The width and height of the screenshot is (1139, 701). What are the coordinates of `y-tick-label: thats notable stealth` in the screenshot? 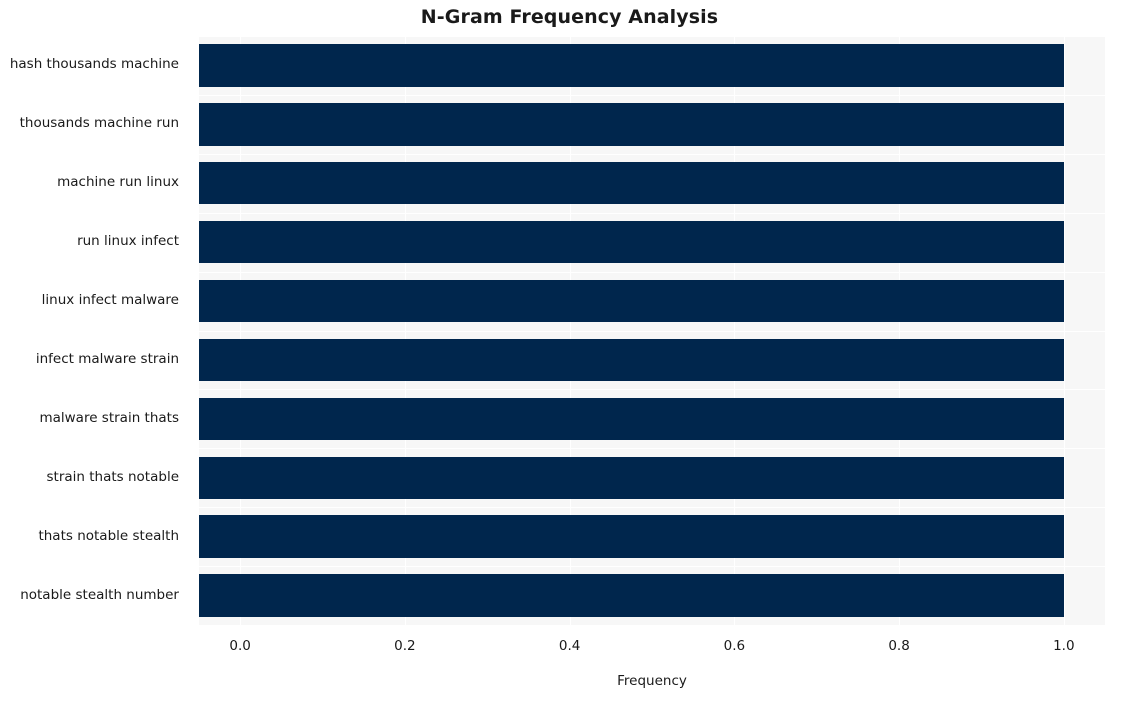 It's located at (108, 535).